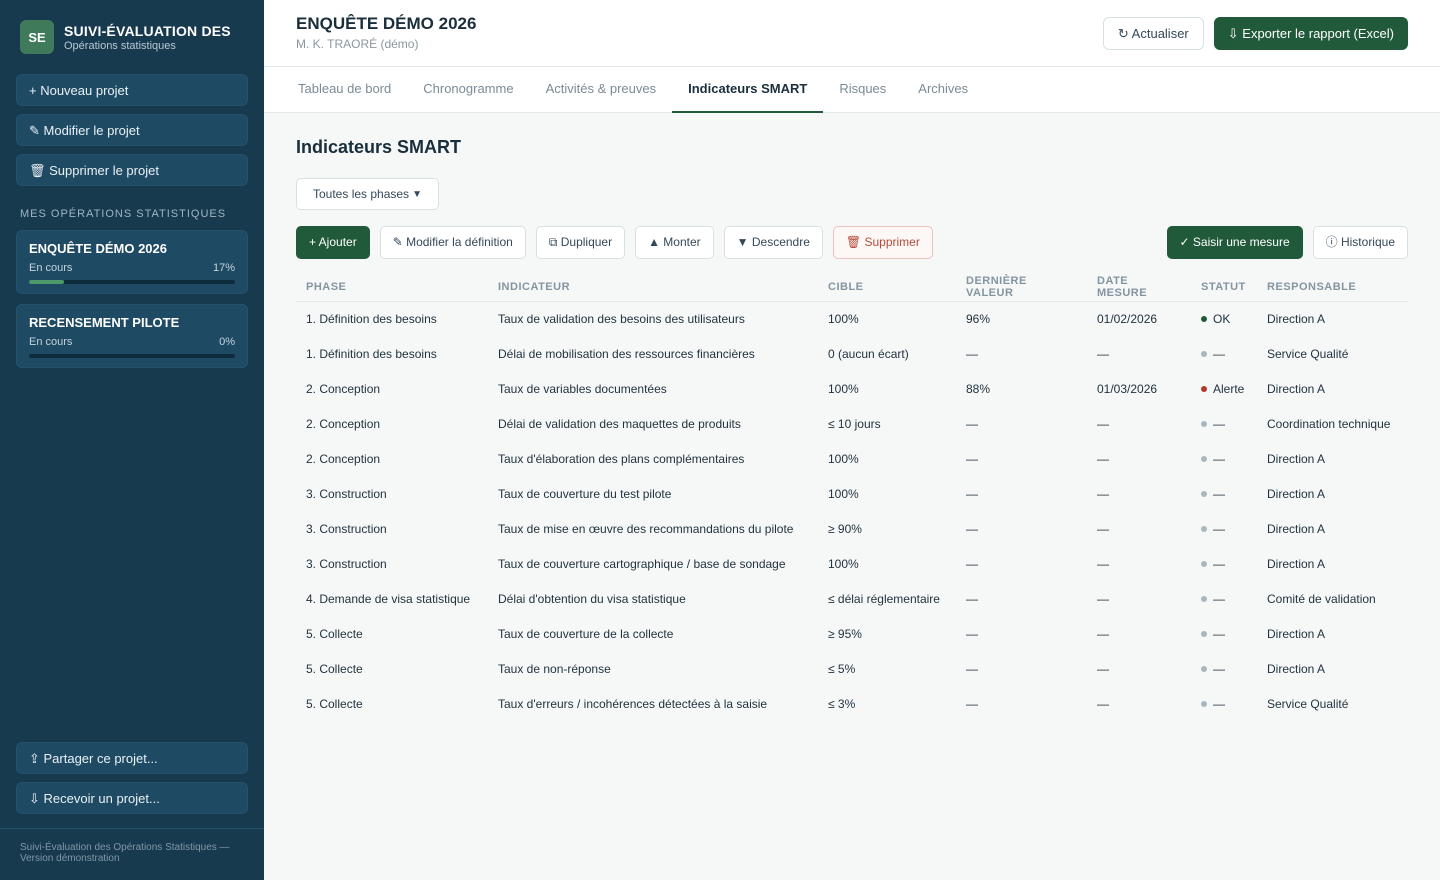  I want to click on table-cell: ≥ 90%, so click(845, 528).